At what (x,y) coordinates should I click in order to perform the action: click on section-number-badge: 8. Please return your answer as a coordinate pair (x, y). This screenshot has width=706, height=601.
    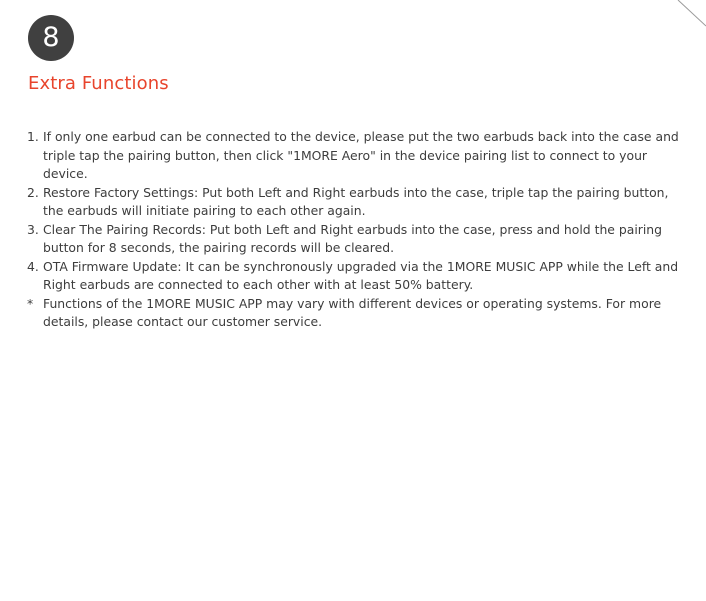
    Looking at the image, I should click on (51, 38).